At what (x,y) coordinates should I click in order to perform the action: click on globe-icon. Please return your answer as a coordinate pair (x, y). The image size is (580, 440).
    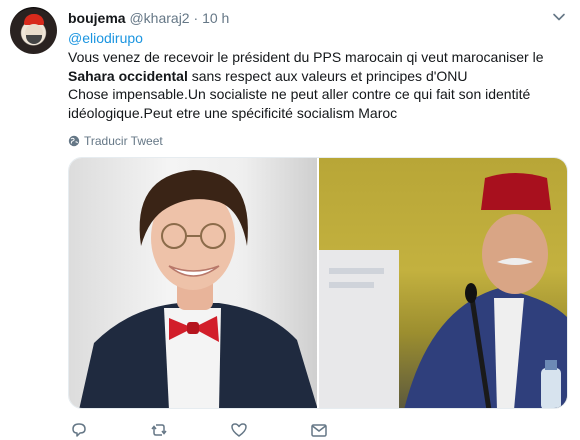
    Looking at the image, I should click on (74, 141).